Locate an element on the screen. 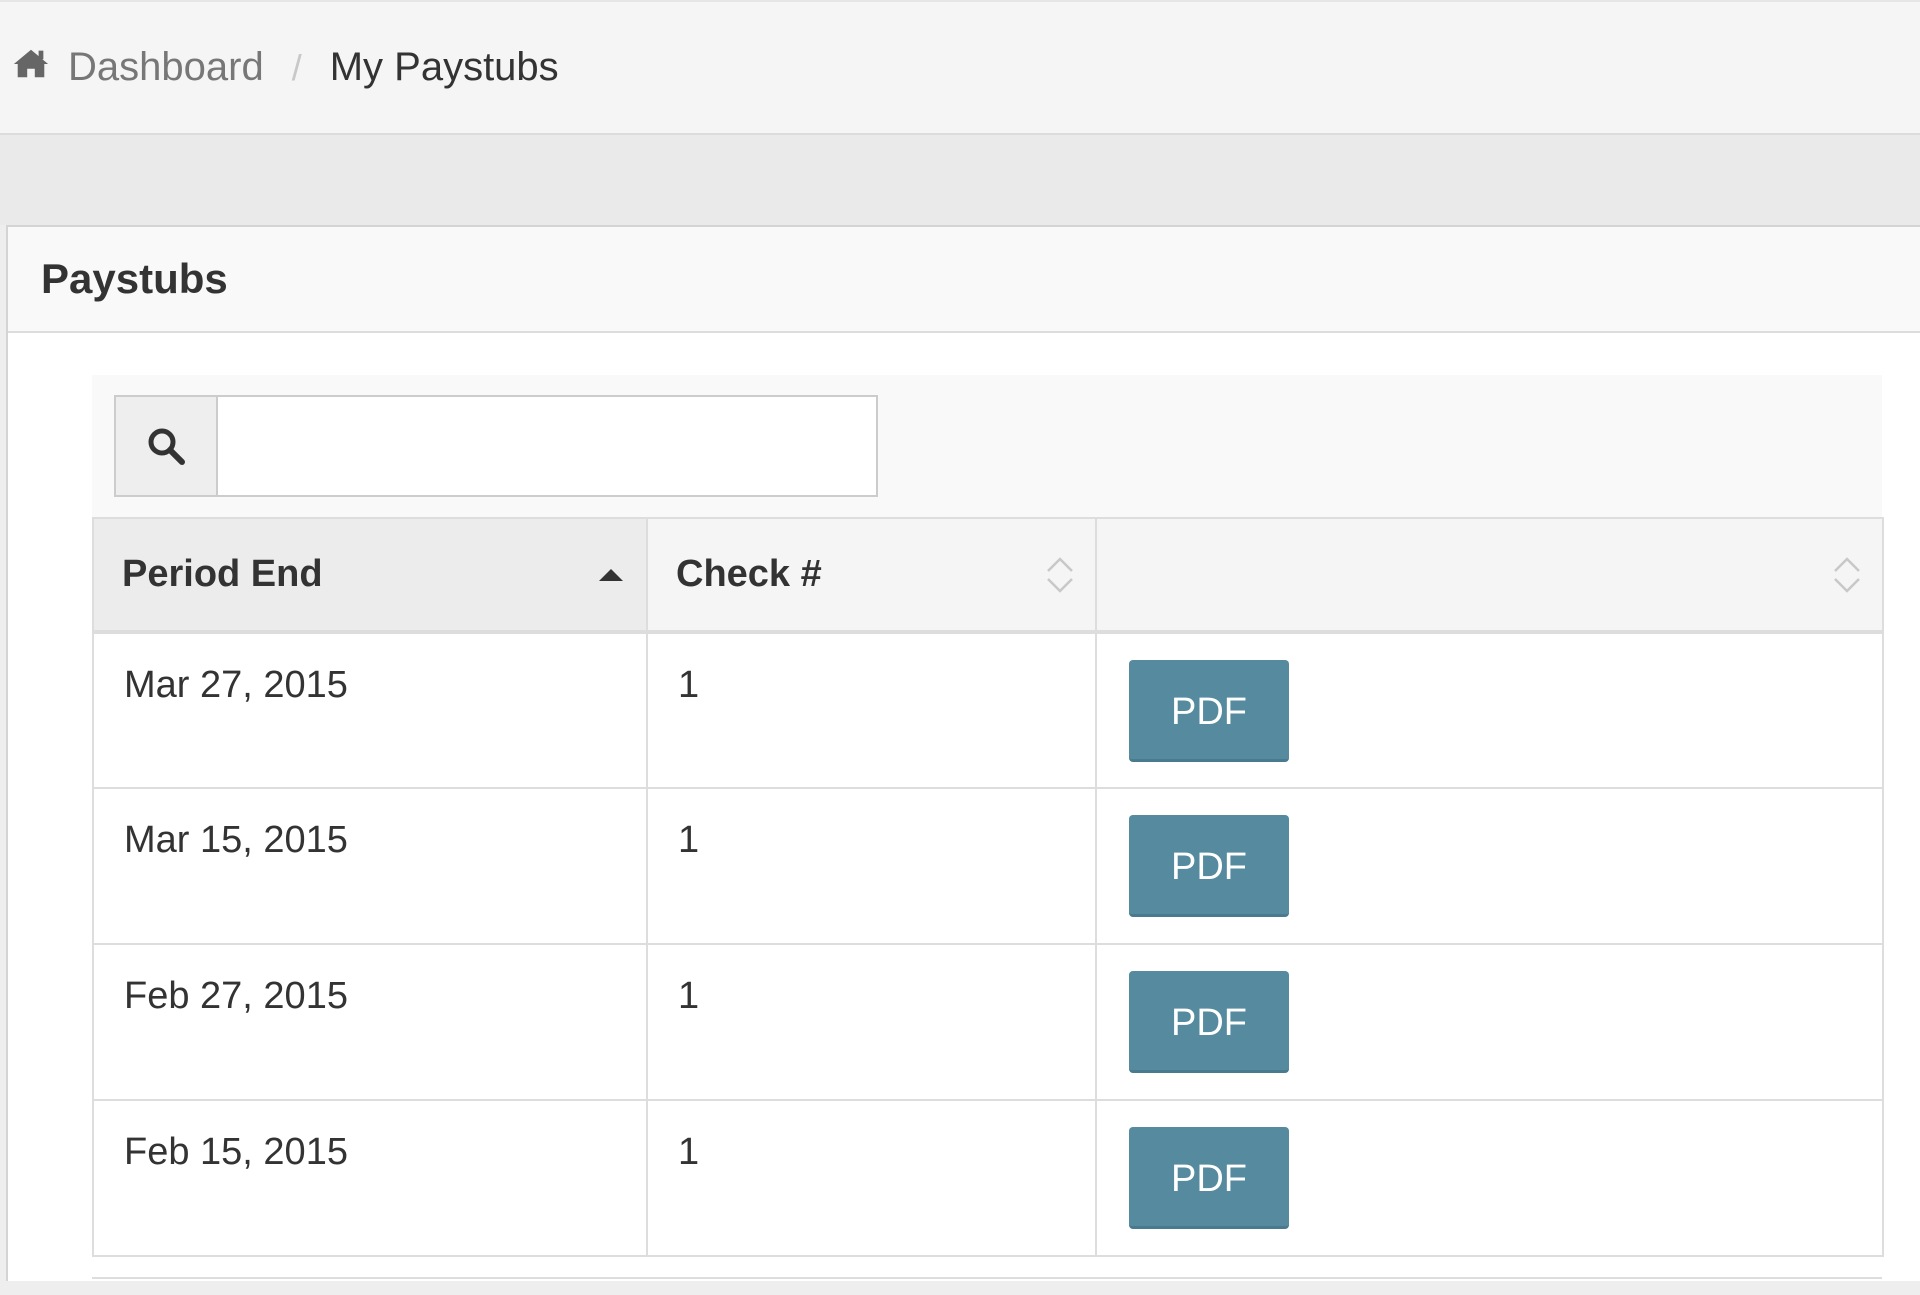 The height and width of the screenshot is (1295, 1920). search-icon is located at coordinates (167, 446).